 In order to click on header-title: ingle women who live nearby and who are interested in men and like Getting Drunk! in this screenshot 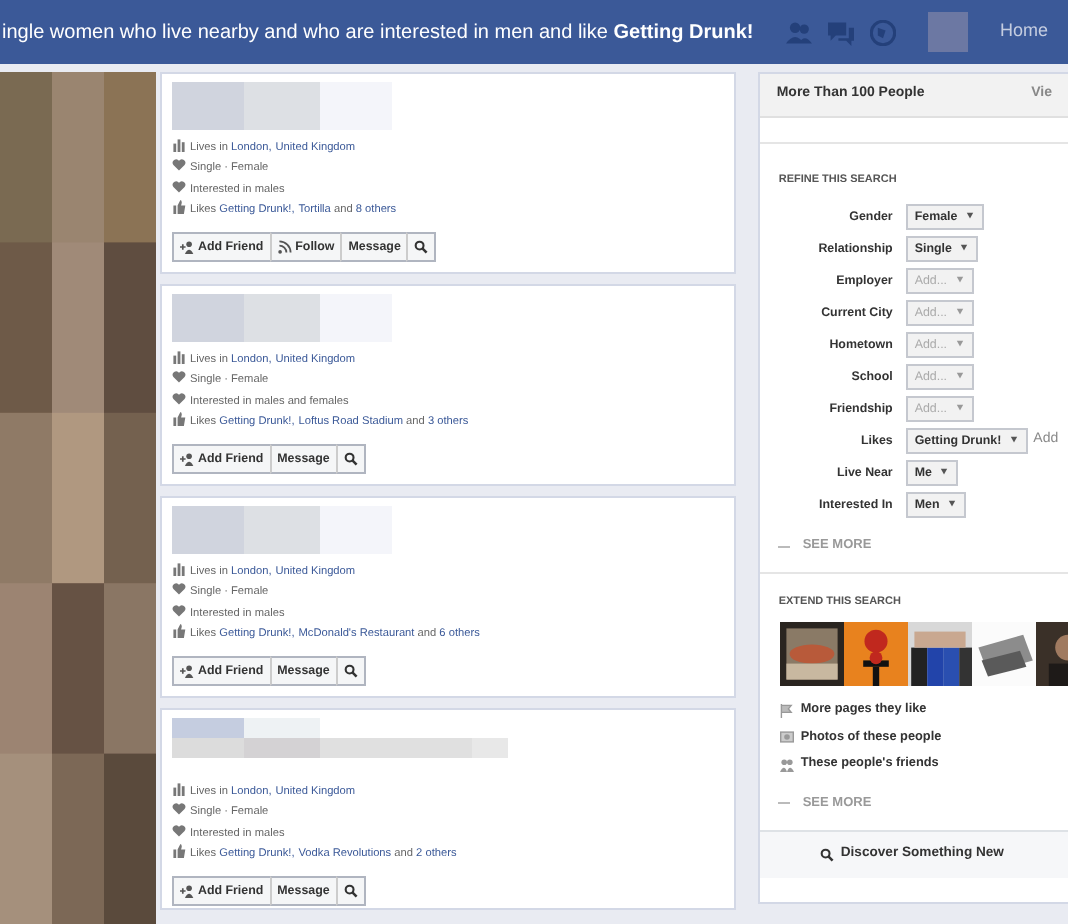, I will do `click(377, 33)`.